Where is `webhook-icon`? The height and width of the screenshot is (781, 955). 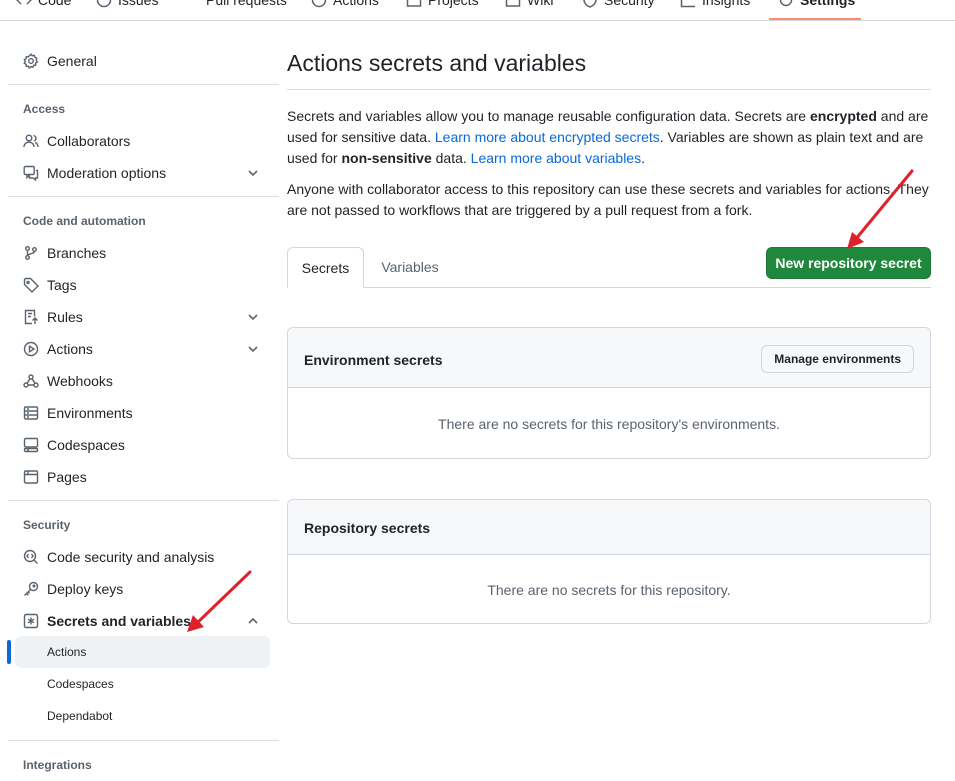 webhook-icon is located at coordinates (31, 381).